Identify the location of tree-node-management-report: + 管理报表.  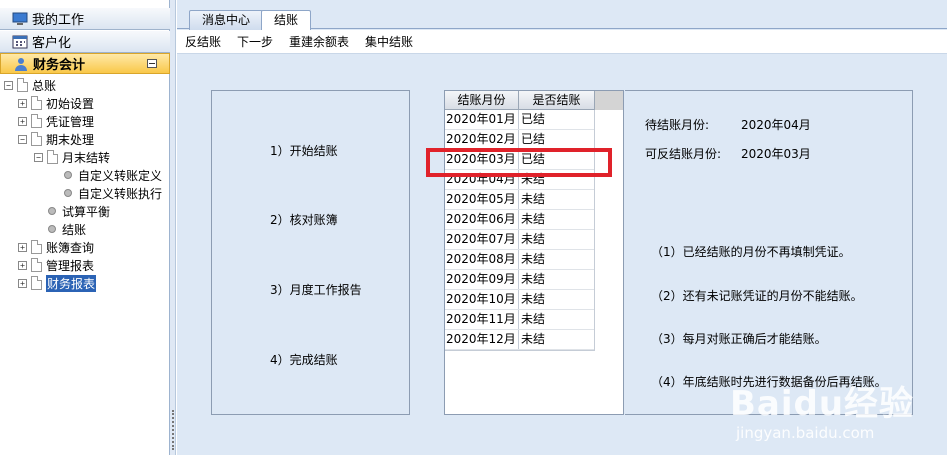
(56, 265).